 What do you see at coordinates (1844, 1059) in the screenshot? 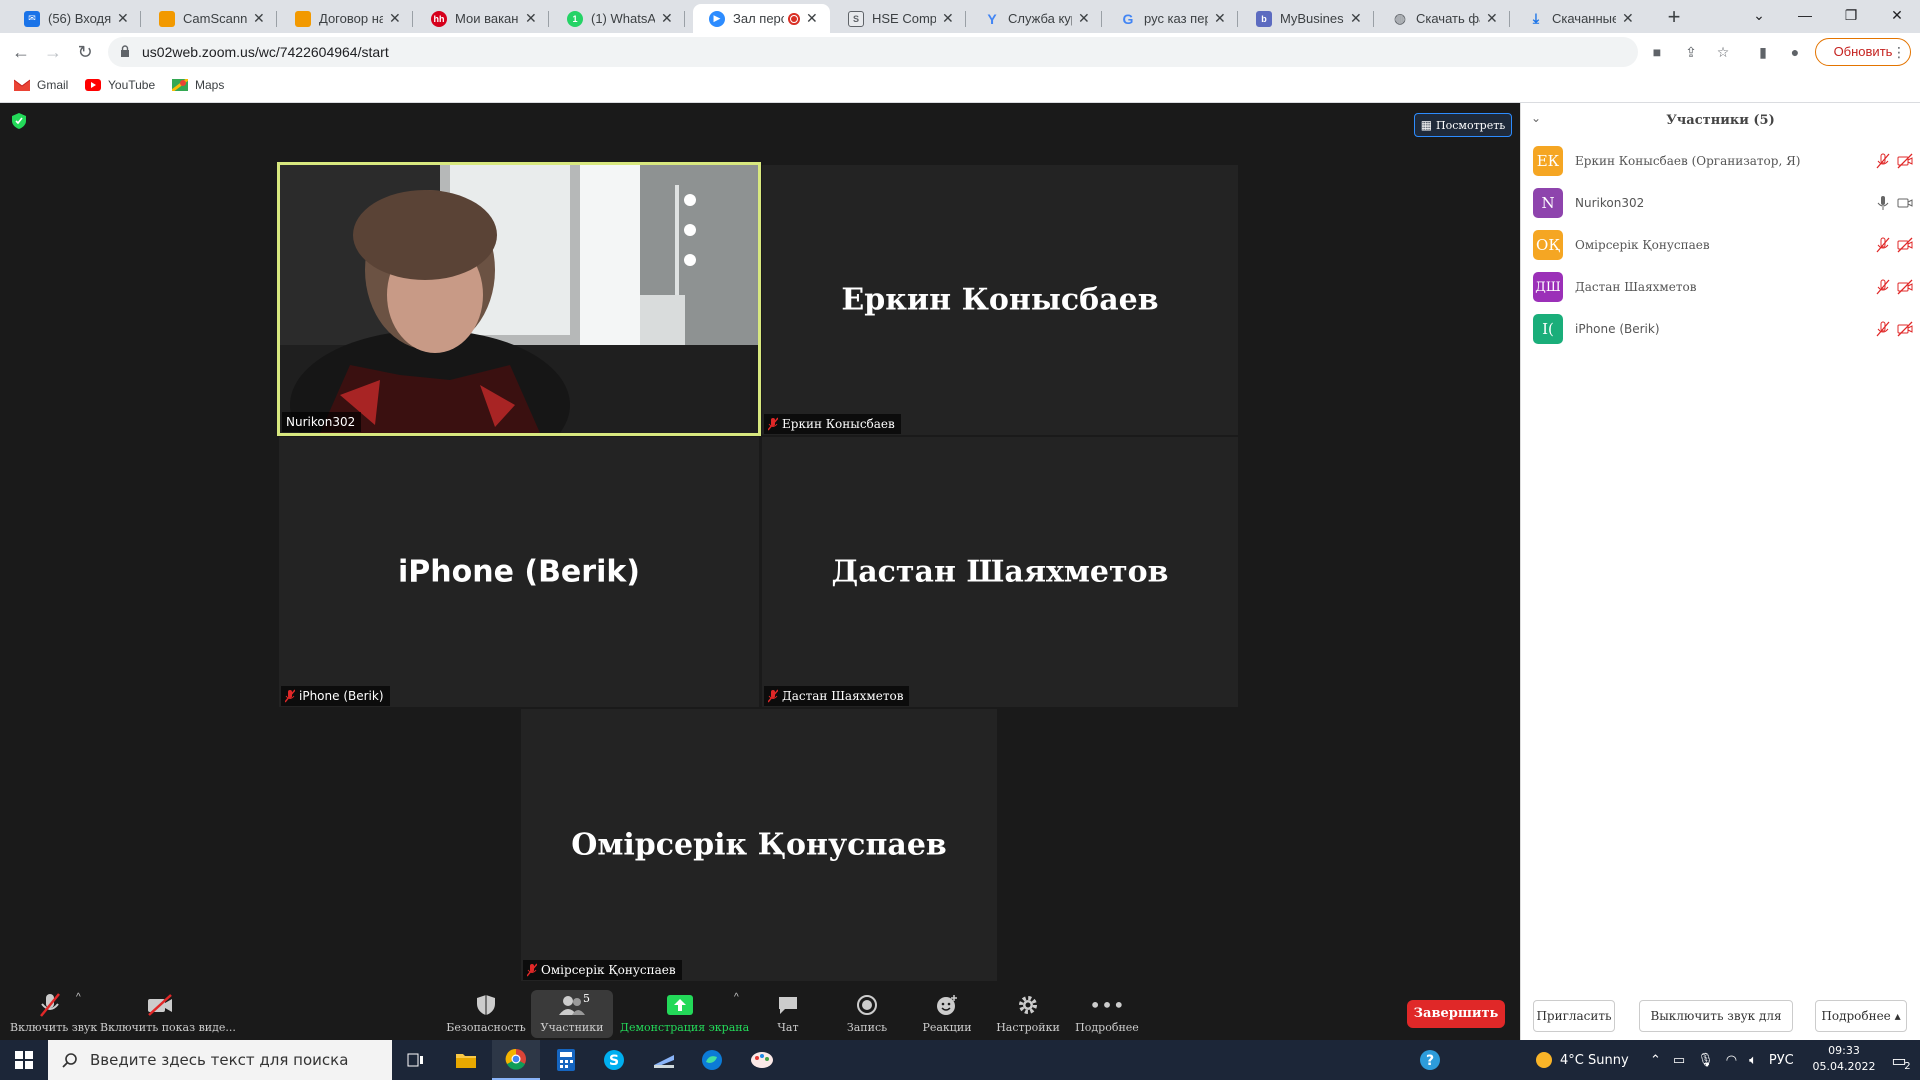
I see `taskbar-clock: 09:33 05.04.2022` at bounding box center [1844, 1059].